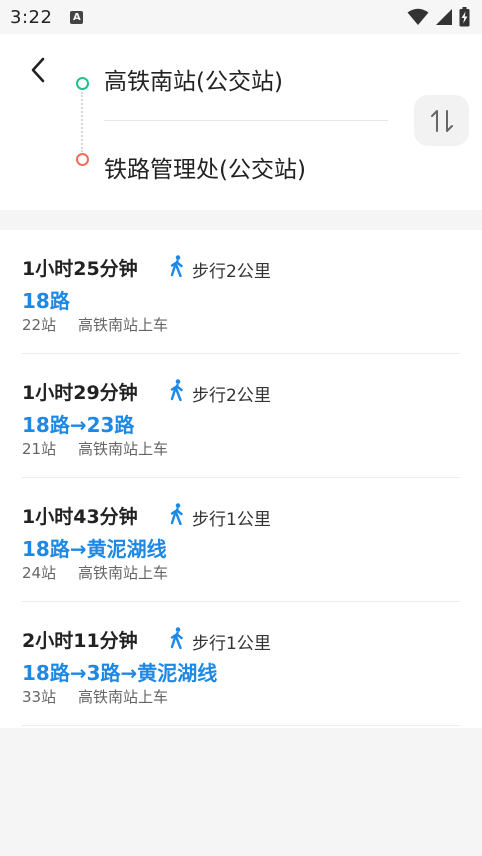  I want to click on bus-lines: 18路→黄泥湖线, so click(94, 549).